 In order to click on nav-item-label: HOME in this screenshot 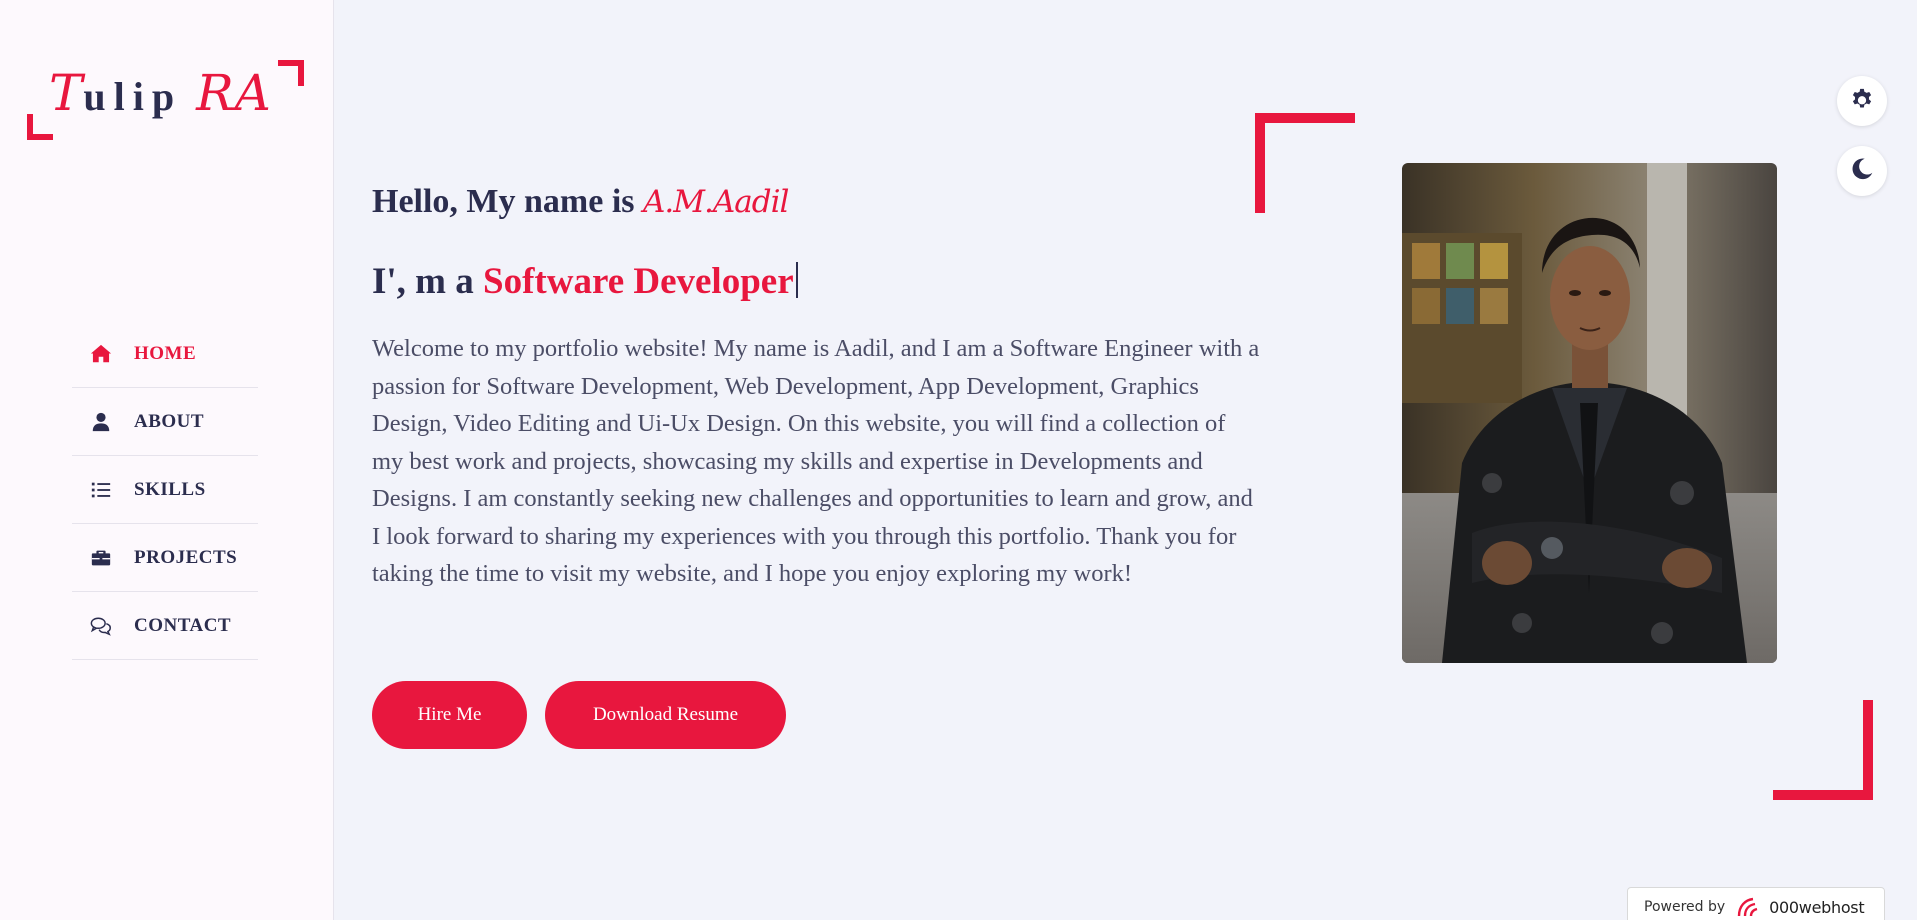, I will do `click(165, 353)`.